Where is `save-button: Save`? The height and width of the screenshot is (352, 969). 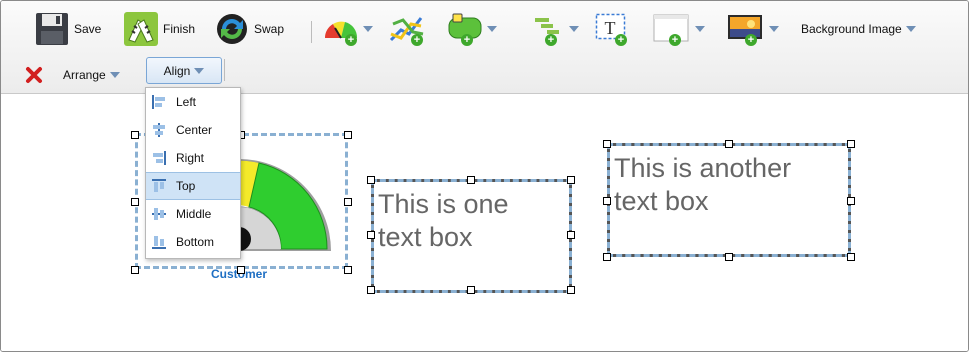 save-button: Save is located at coordinates (68, 29).